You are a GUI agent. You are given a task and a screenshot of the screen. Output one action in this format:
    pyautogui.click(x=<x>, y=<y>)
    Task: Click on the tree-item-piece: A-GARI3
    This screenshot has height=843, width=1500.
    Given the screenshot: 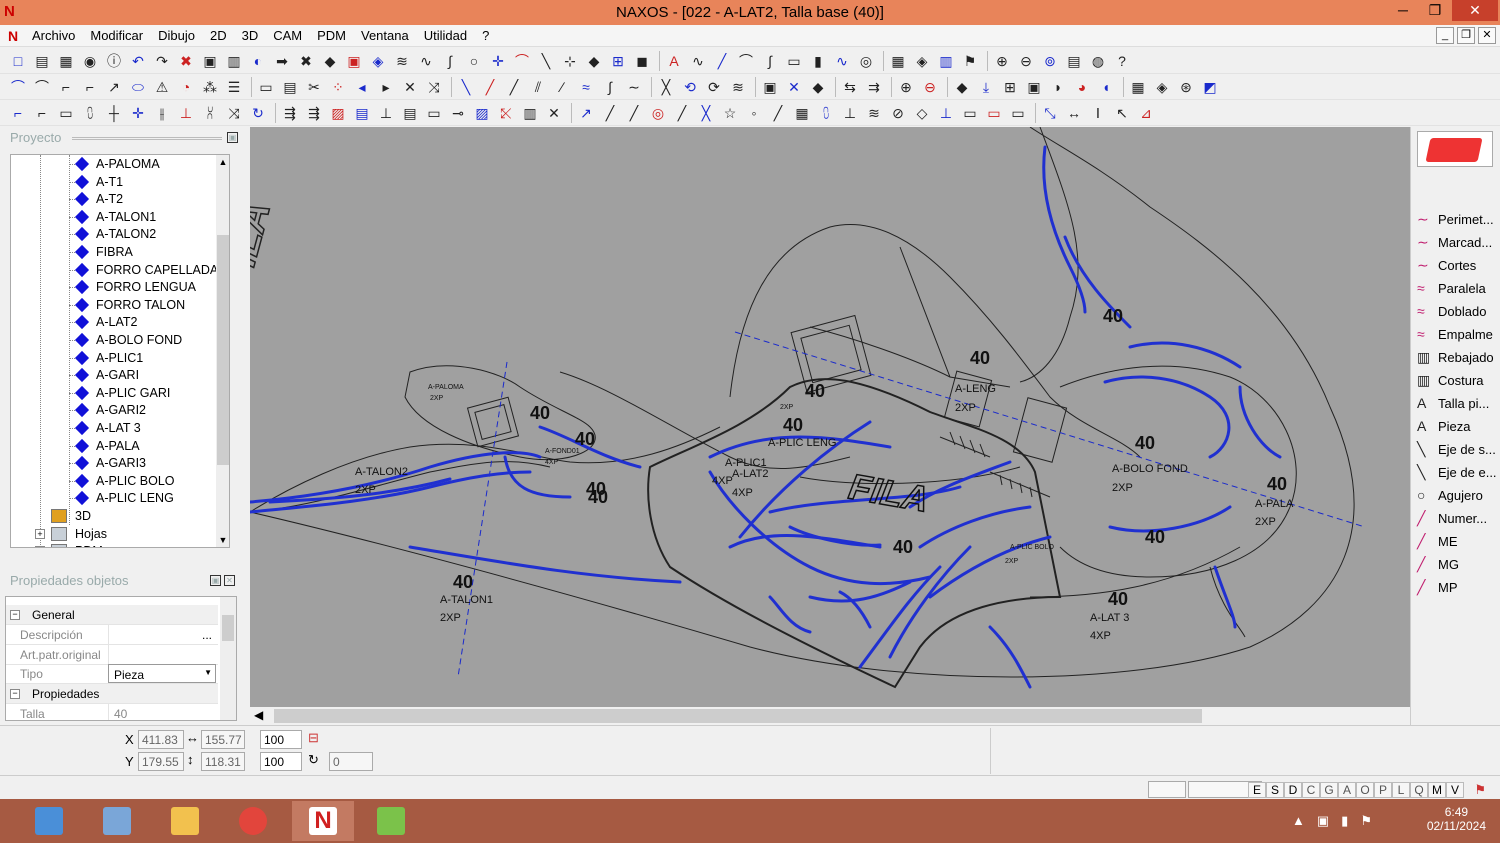 What is the action you would take?
    pyautogui.click(x=111, y=463)
    